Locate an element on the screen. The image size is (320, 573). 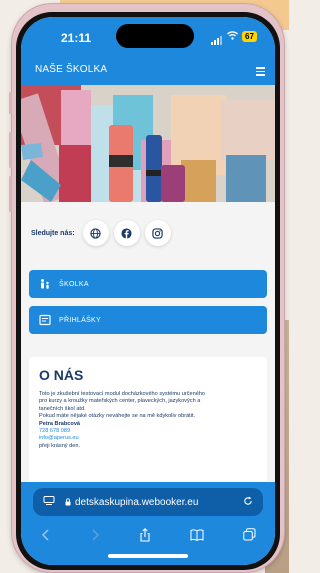
facebook-icon is located at coordinates (126, 233).